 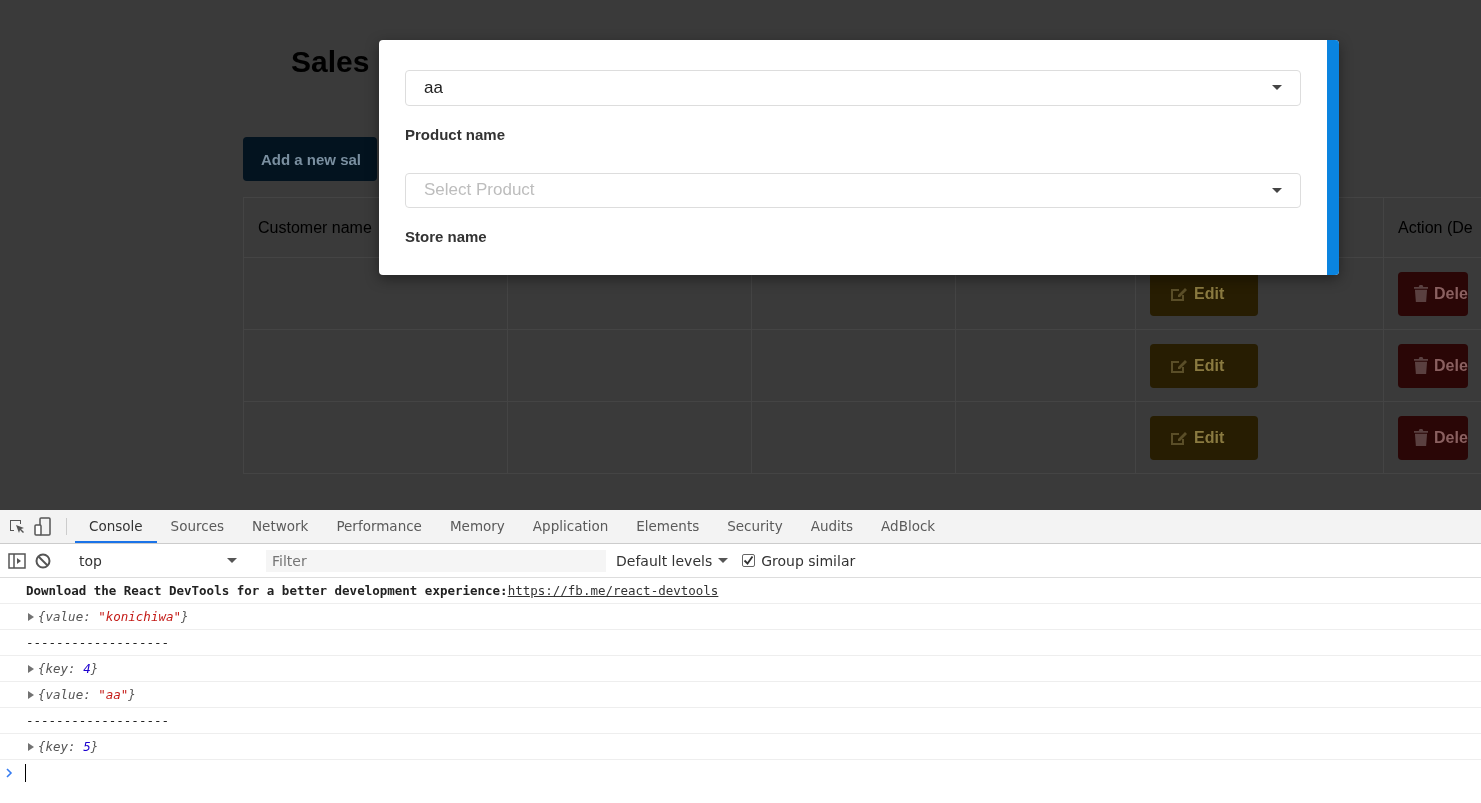 I want to click on console-object: {key: 4}, so click(x=68, y=668).